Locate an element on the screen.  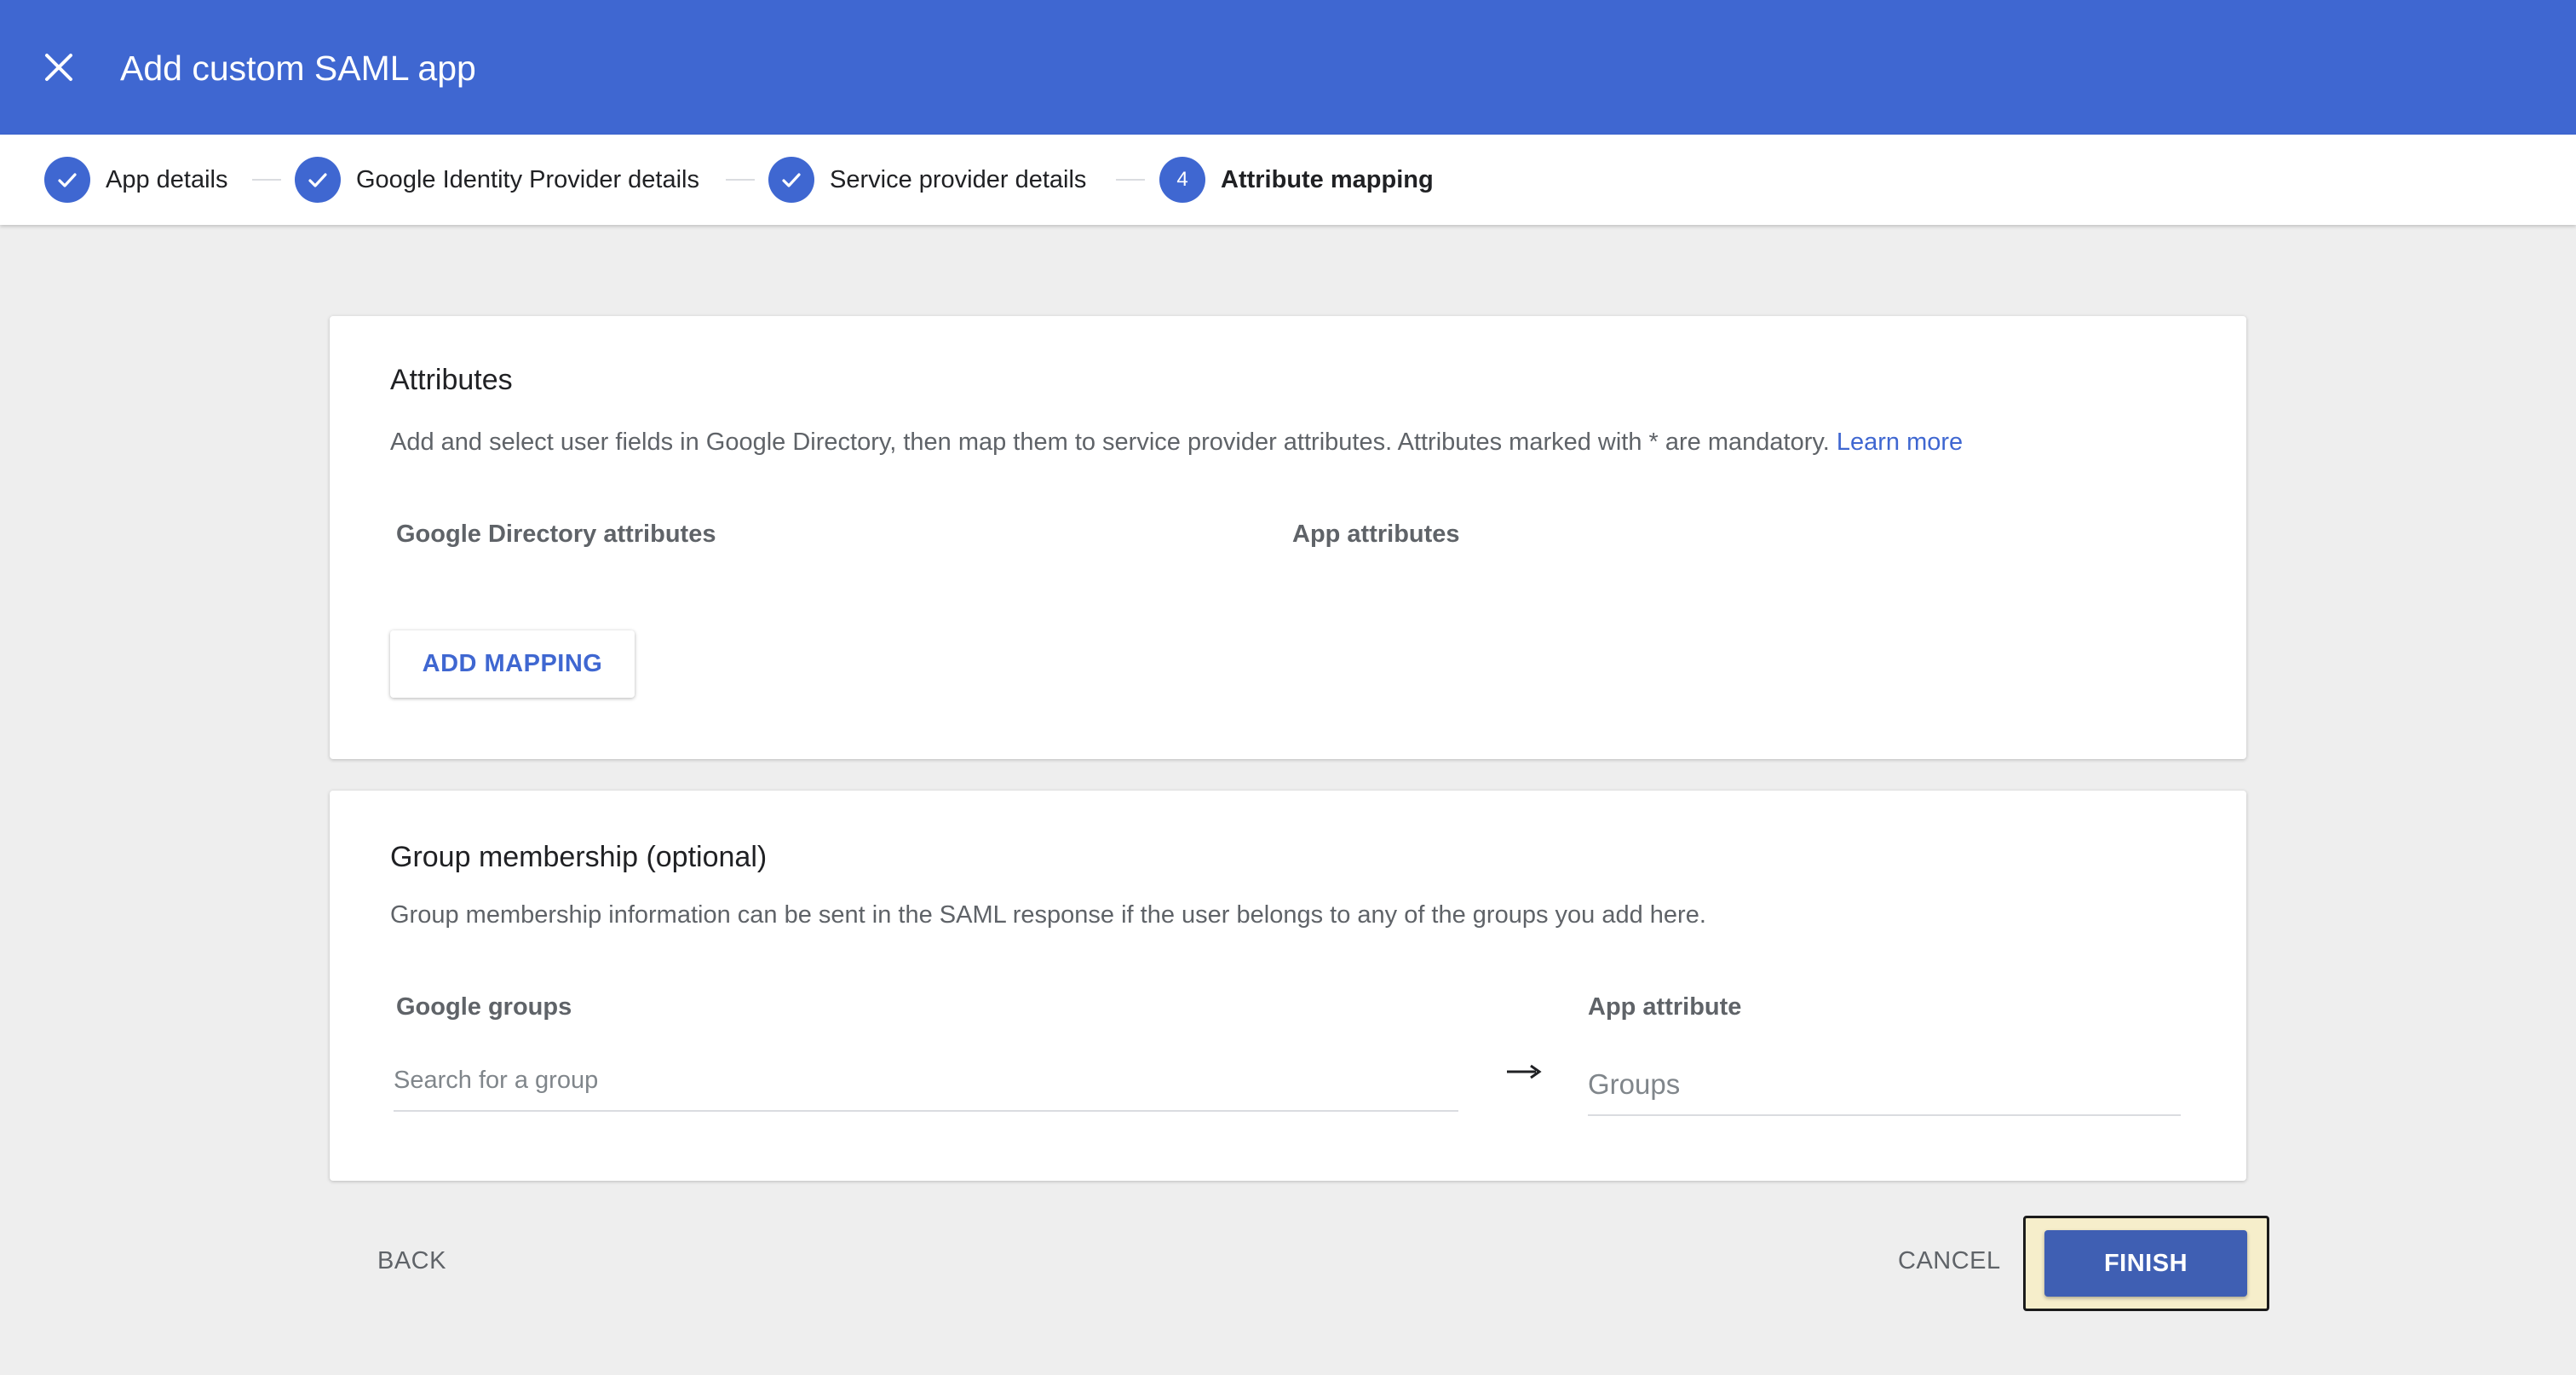
finish-button: FINISH is located at coordinates (2146, 1263).